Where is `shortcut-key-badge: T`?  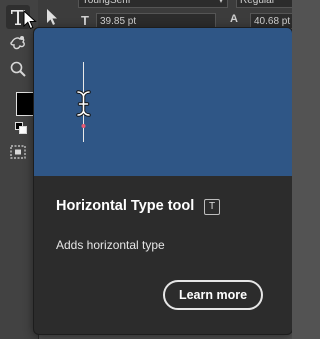 shortcut-key-badge: T is located at coordinates (212, 207).